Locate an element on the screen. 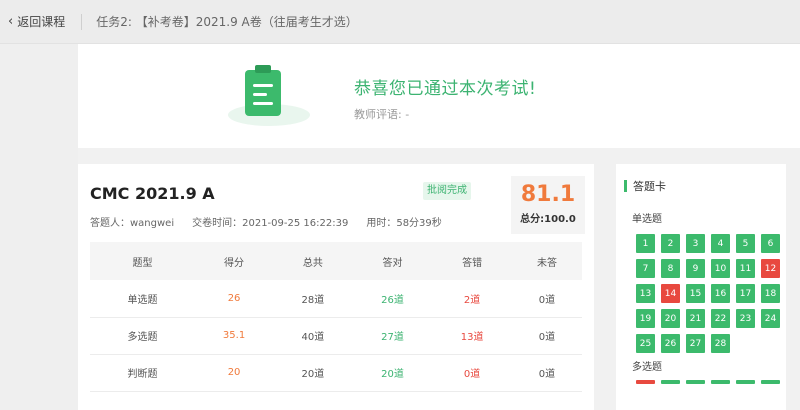  exam-title: CMC 2021.9 A is located at coordinates (152, 193).